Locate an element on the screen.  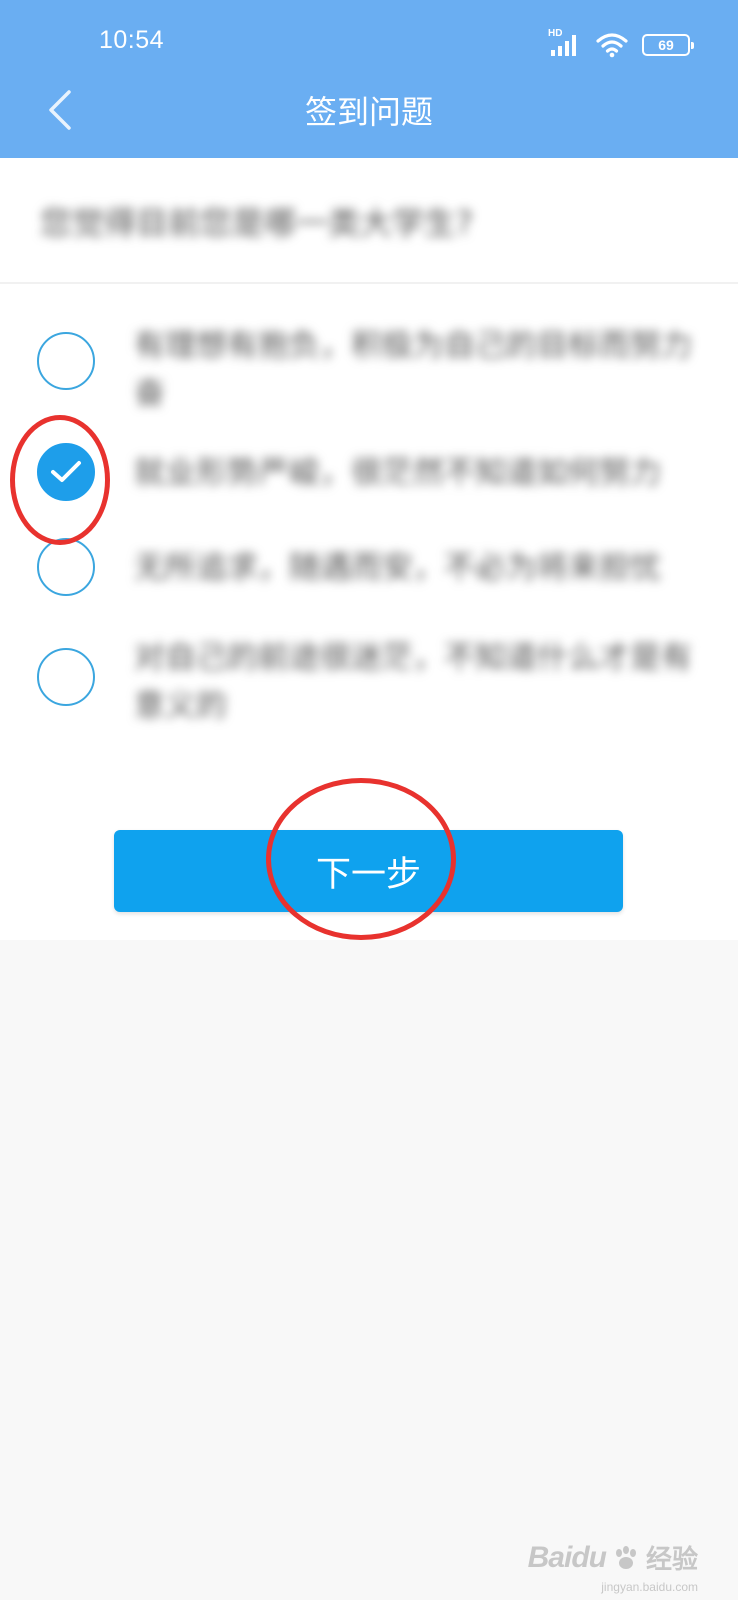
annotation-circle-option is located at coordinates (60, 480).